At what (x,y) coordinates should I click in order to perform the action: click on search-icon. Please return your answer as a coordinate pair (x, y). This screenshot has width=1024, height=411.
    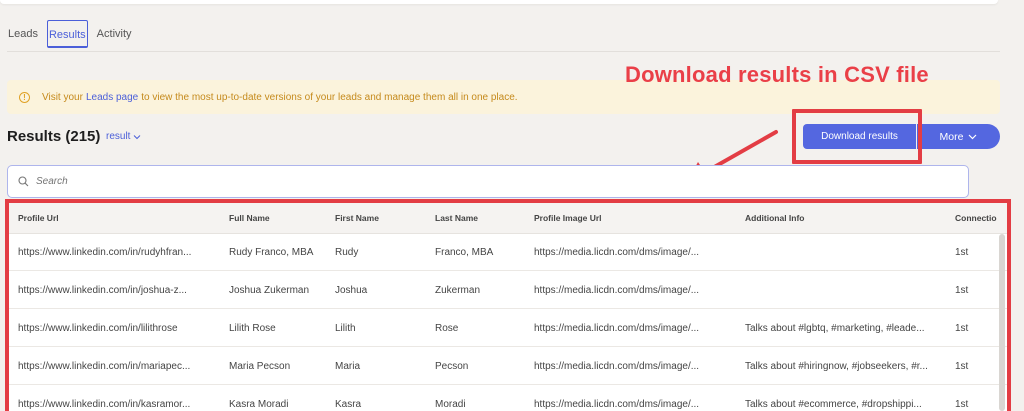
    Looking at the image, I should click on (23, 181).